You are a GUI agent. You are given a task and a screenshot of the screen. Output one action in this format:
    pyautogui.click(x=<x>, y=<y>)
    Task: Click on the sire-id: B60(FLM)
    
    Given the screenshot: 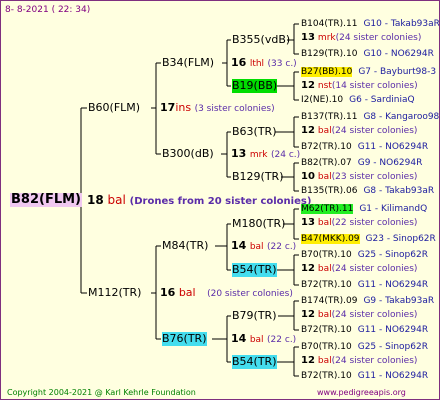 What is the action you would take?
    pyautogui.click(x=114, y=108)
    